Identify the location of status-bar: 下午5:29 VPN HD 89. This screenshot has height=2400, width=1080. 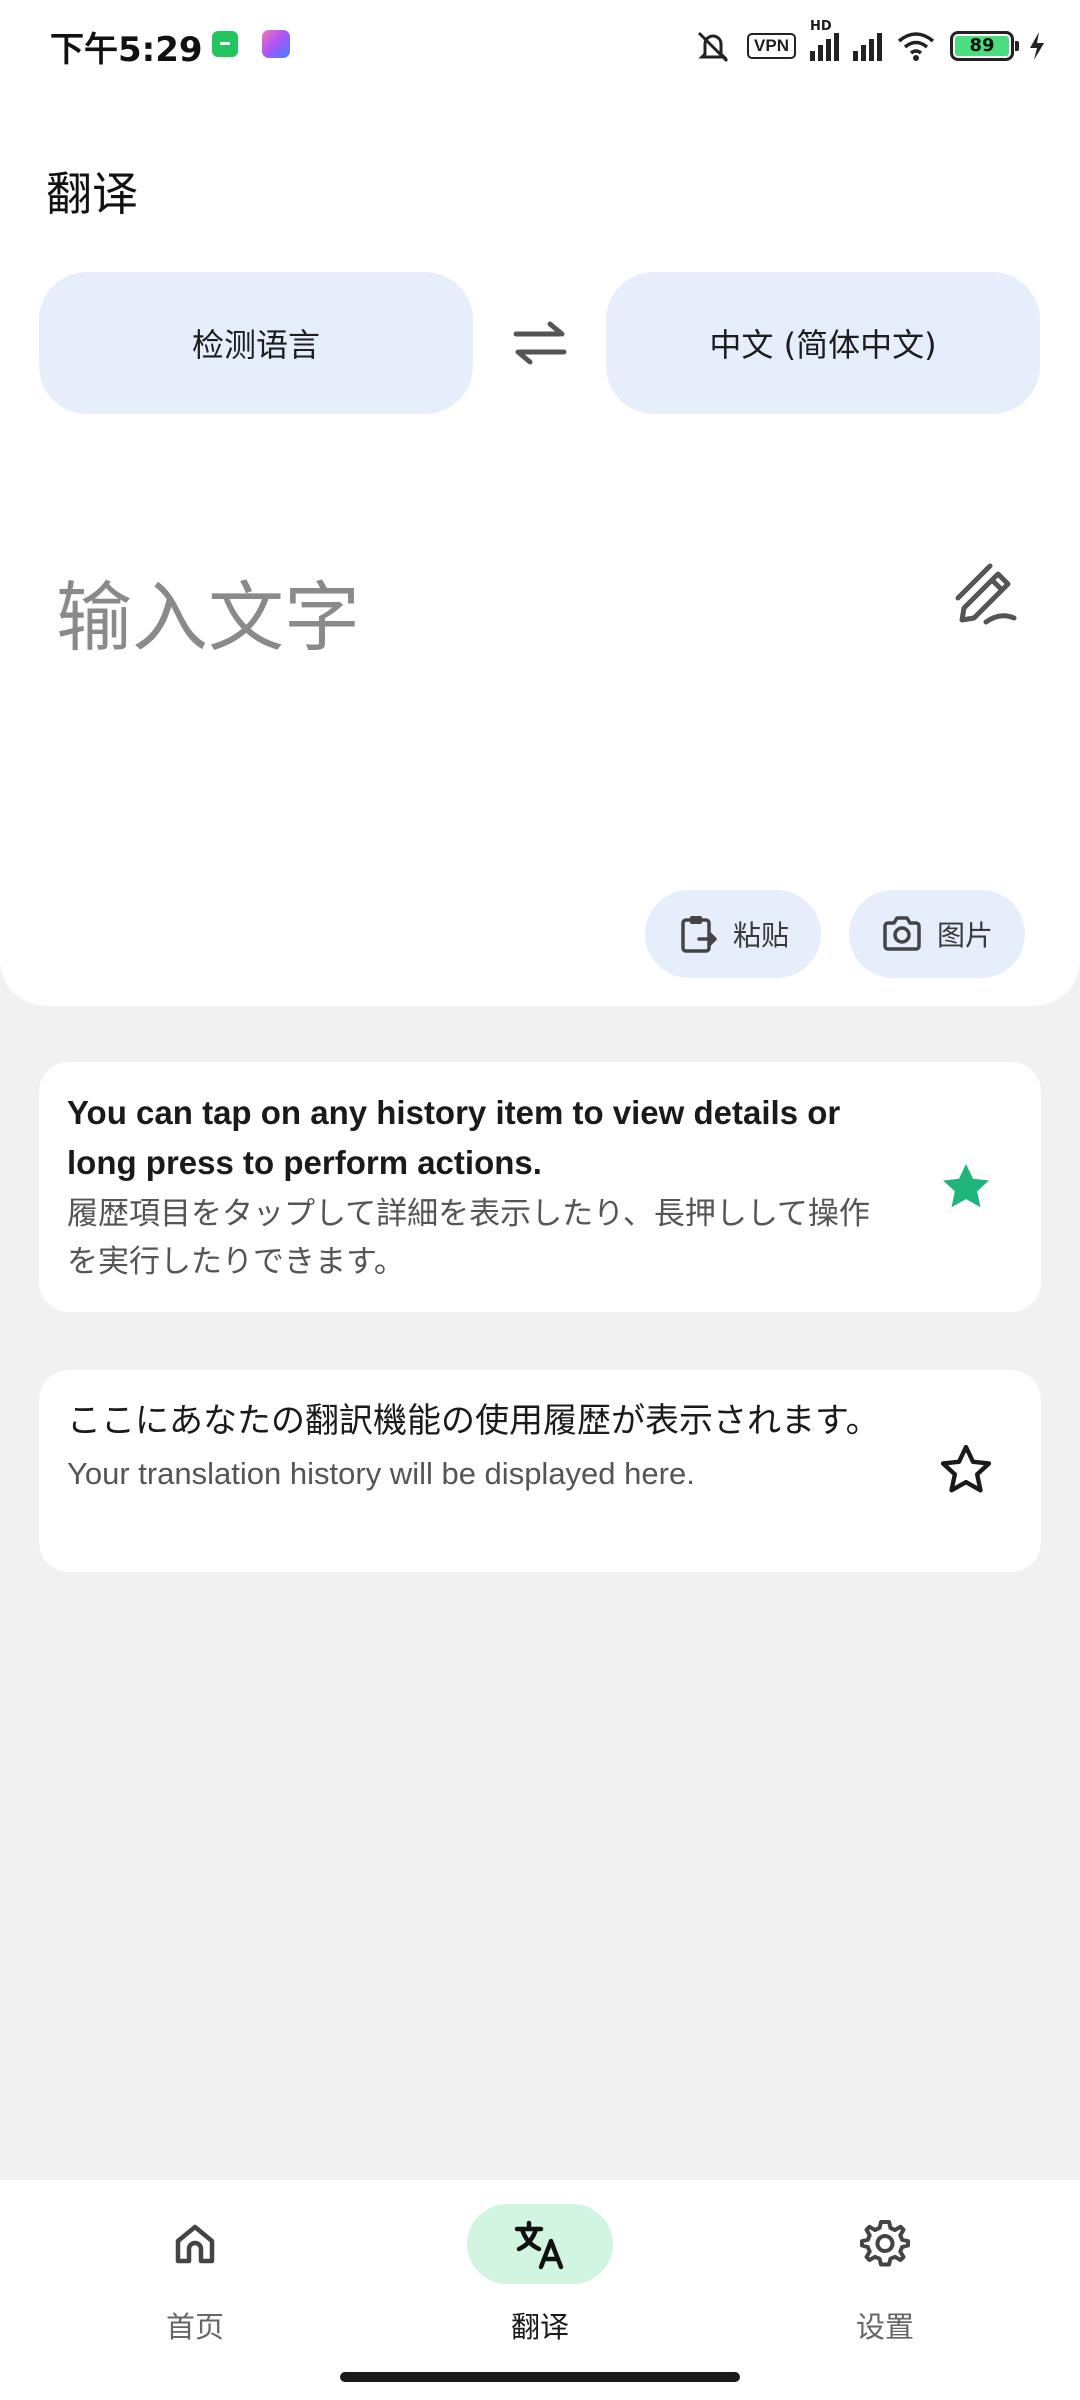
(540, 45).